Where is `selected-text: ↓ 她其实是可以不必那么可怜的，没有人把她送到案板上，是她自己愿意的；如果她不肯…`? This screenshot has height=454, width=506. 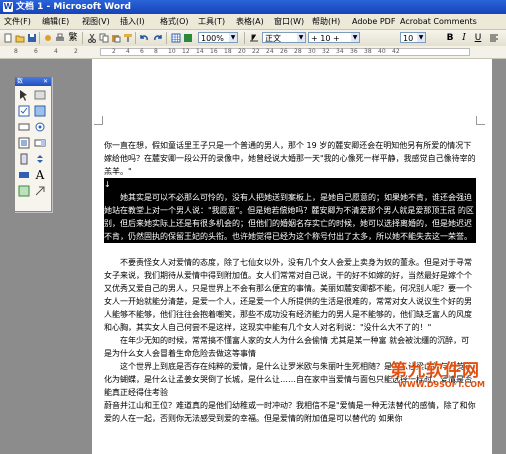
selected-text: ↓ 她其实是可以不必那么可怜的，没有人把她送到案板上，是她自己愿意的；如果她不肯… is located at coordinates (290, 210).